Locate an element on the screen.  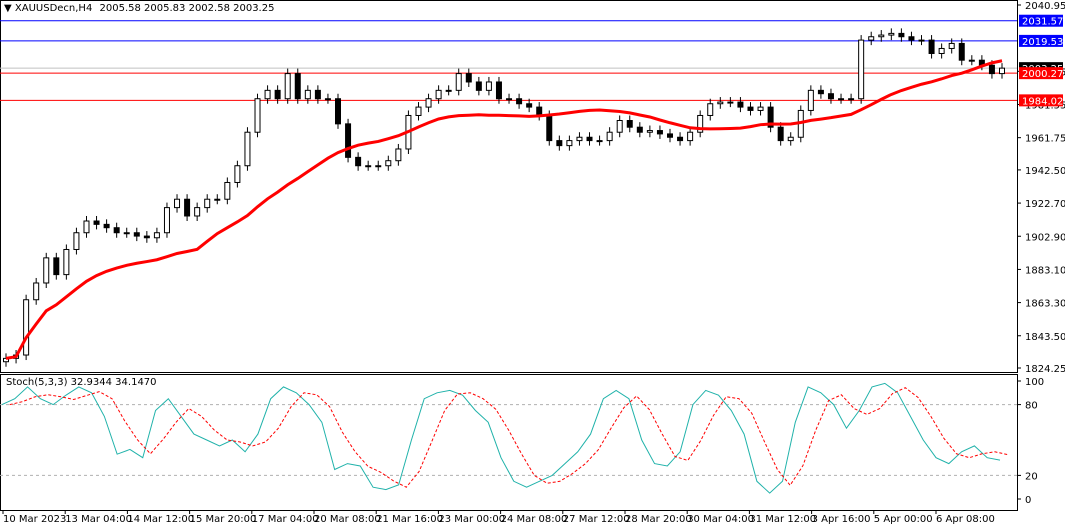
time-tick-label: 3 Apr 16:00 is located at coordinates (841, 519).